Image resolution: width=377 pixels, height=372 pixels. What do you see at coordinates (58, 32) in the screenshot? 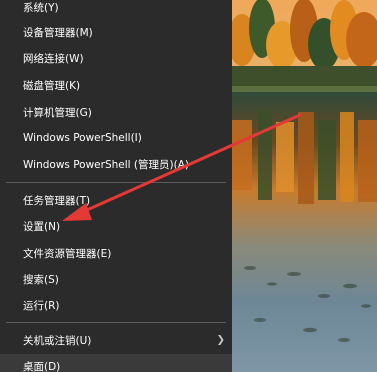
I see `menu-item-label: 设备管理器(M)` at bounding box center [58, 32].